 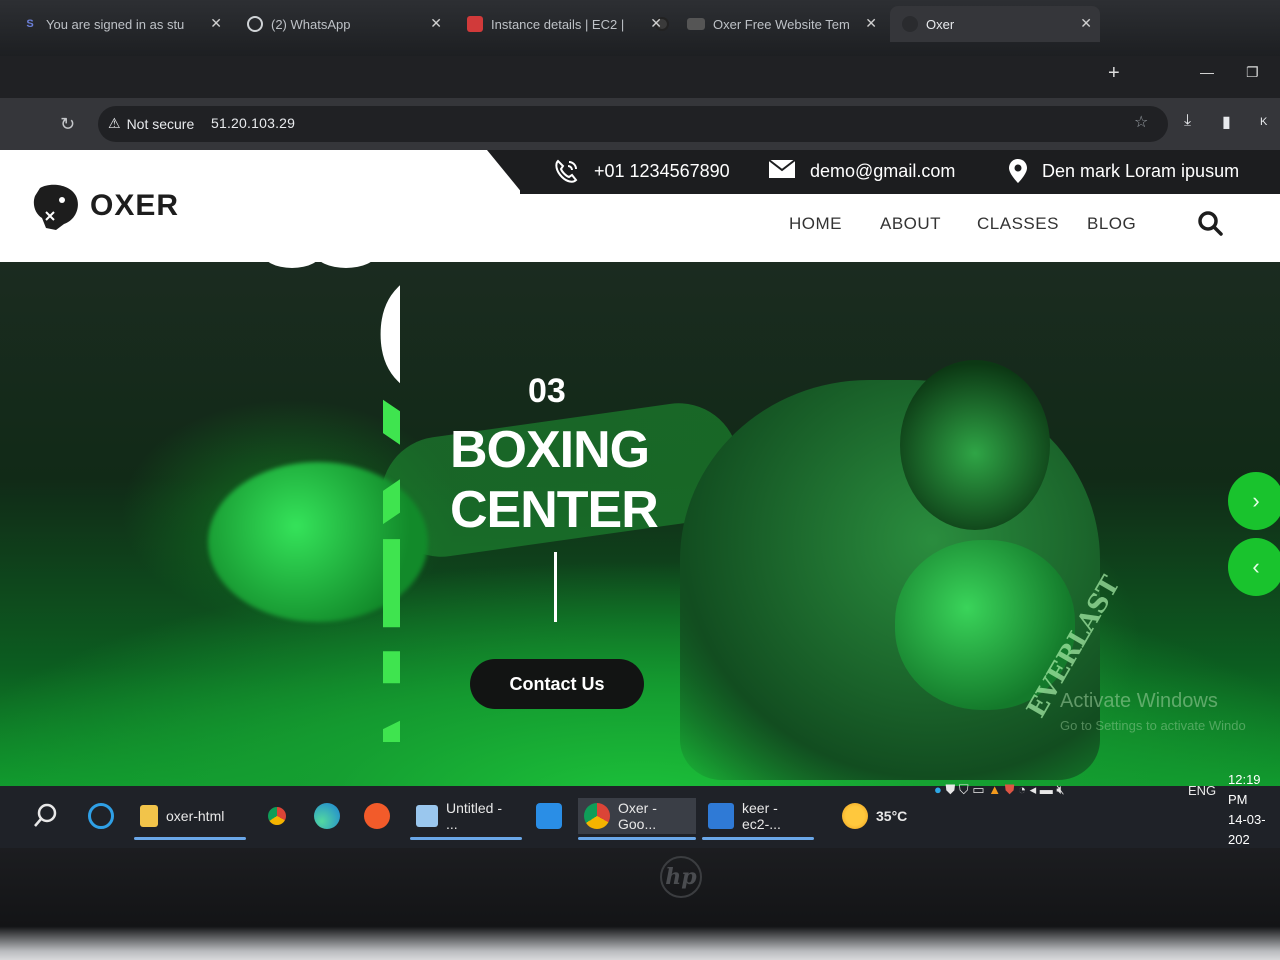 What do you see at coordinates (1187, 121) in the screenshot?
I see `download-icon: ⤓` at bounding box center [1187, 121].